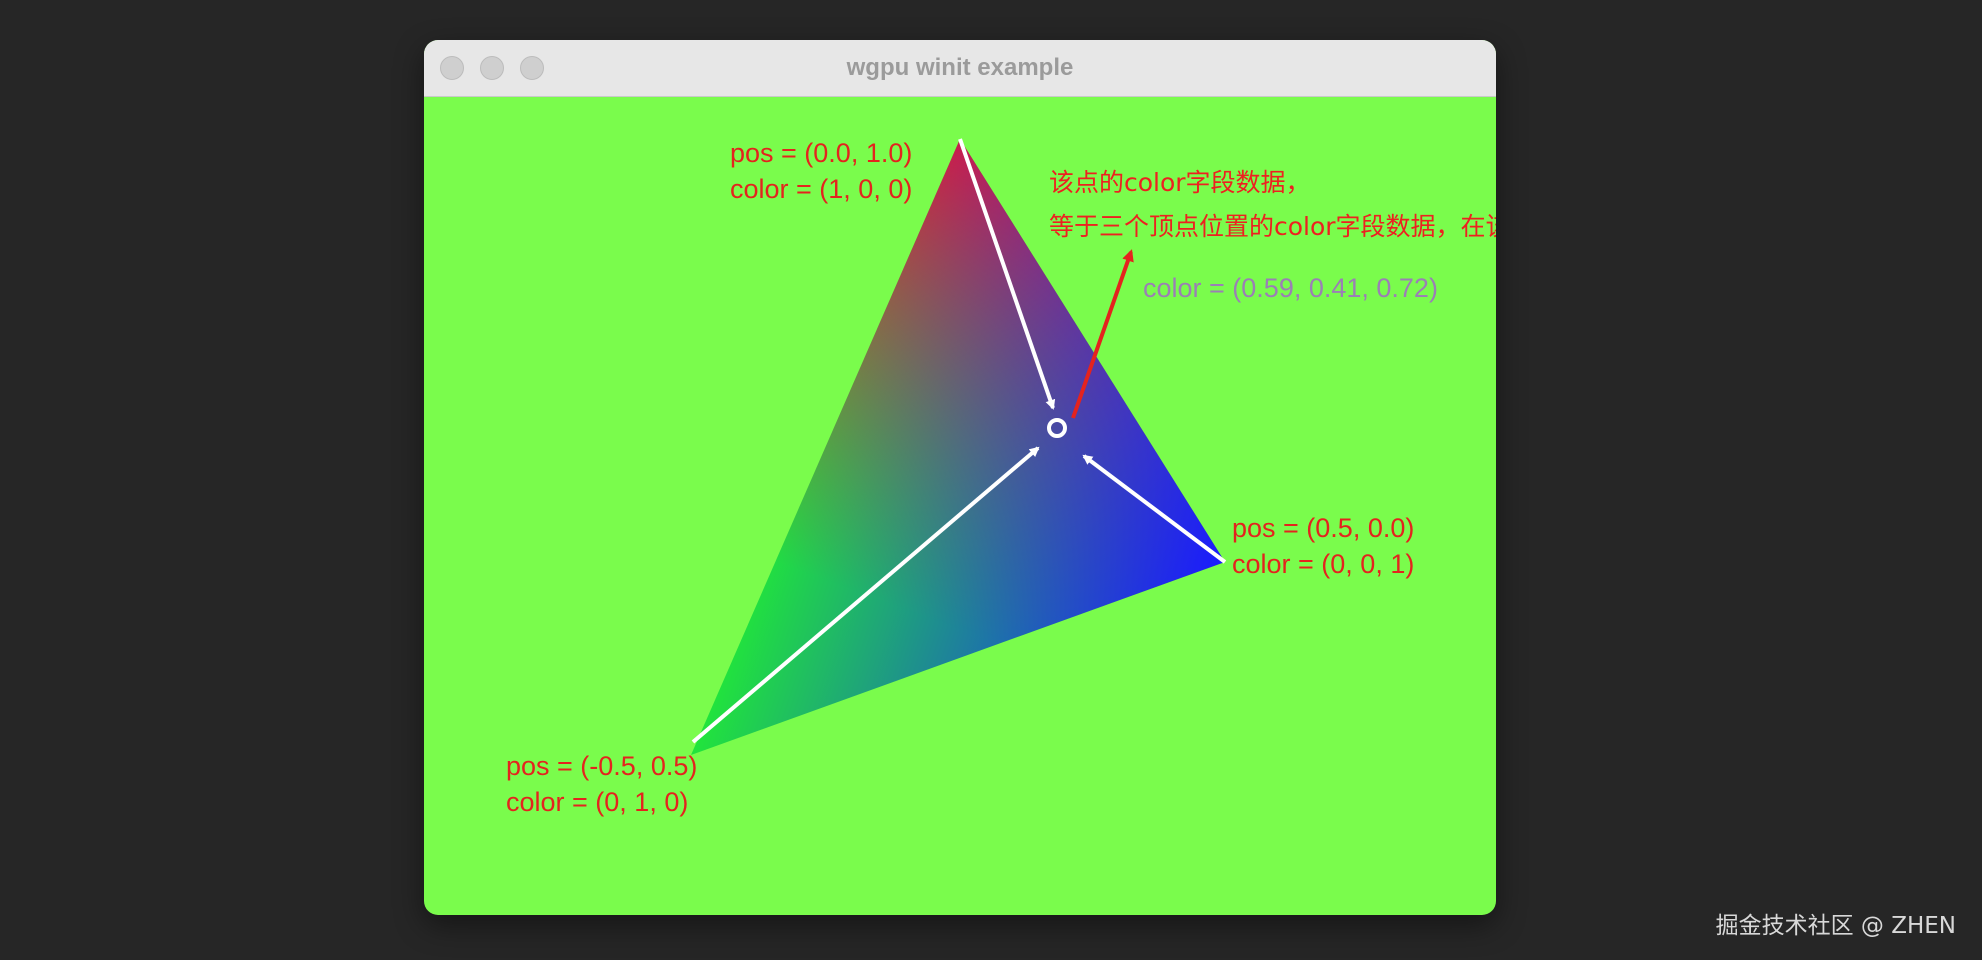  What do you see at coordinates (821, 153) in the screenshot?
I see `top-vertex-pos-label: pos = (0.0, 1.0)` at bounding box center [821, 153].